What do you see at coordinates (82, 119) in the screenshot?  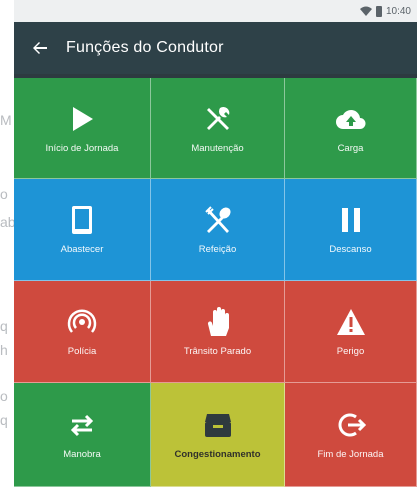 I see `play-icon` at bounding box center [82, 119].